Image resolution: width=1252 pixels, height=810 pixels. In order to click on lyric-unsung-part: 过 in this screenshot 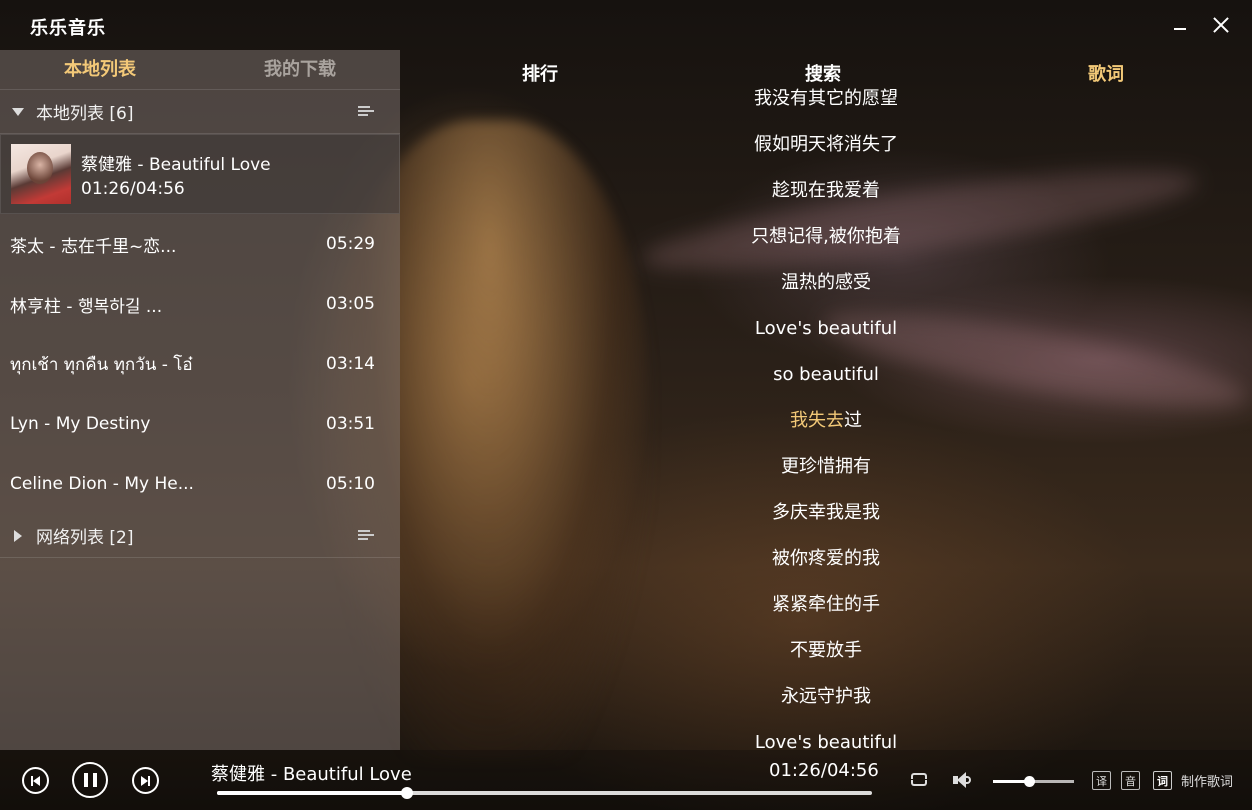, I will do `click(853, 420)`.